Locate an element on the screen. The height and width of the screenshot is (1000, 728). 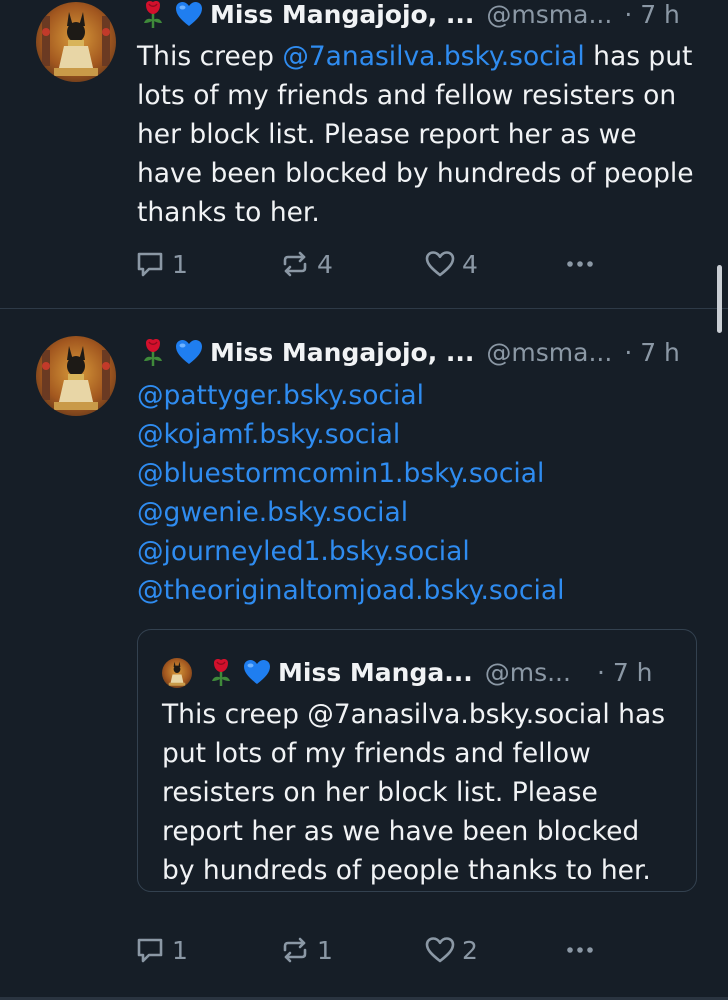
quoted-post-time: · 7 h is located at coordinates (624, 672).